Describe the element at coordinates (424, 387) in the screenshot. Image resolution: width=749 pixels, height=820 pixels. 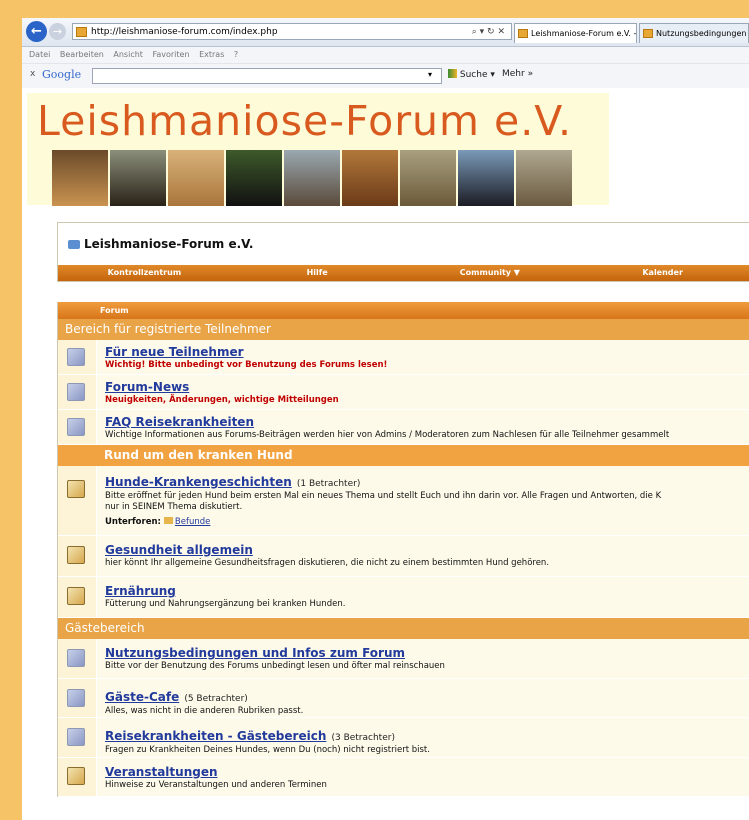
I see `forum-link: Forum-News` at that location.